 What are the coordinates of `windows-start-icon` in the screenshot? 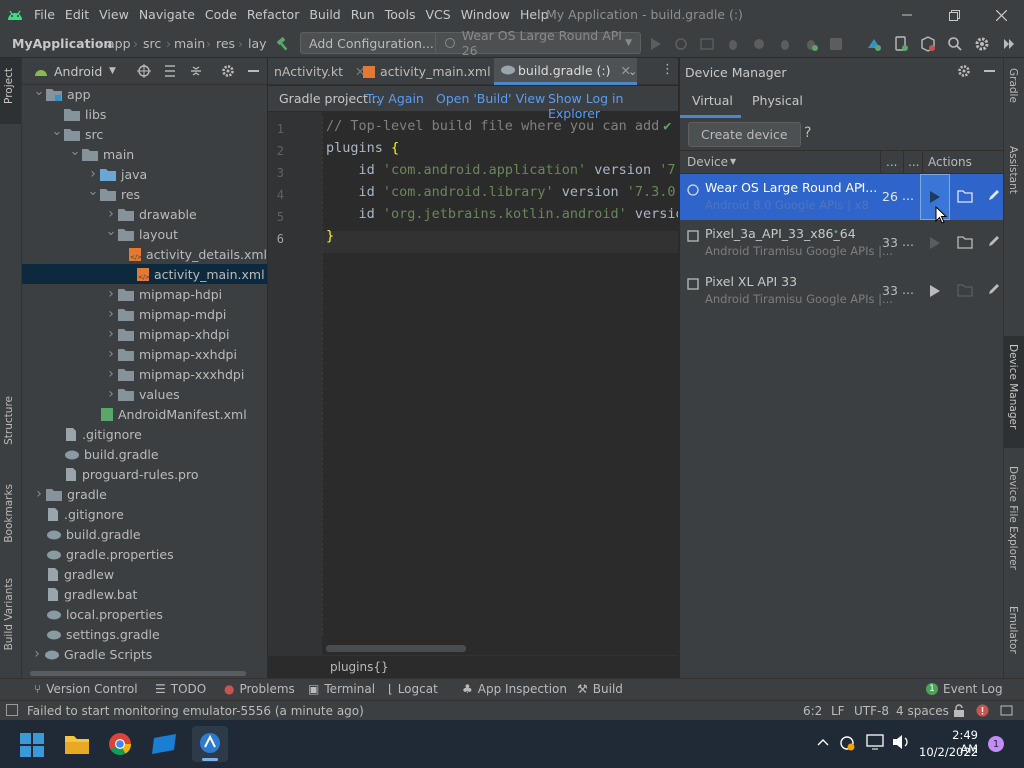 It's located at (32, 745).